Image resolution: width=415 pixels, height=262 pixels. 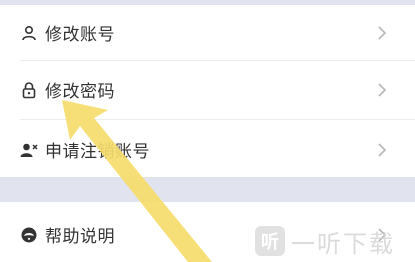 I want to click on settings-item-label: 申请注销账号, so click(x=97, y=152).